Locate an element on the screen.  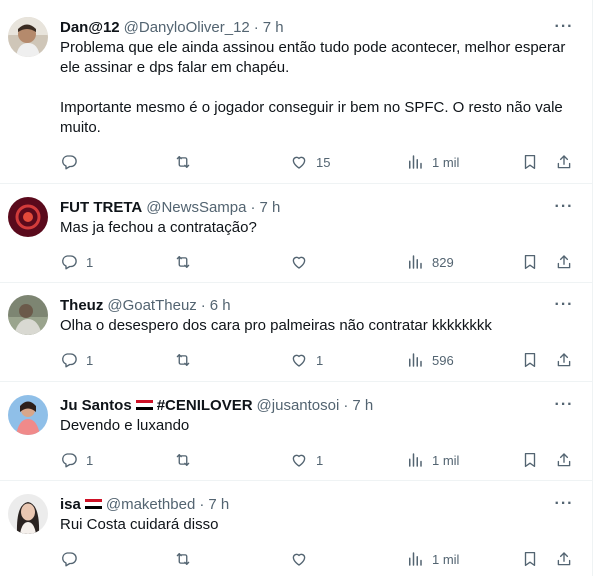
display-name: Dan@12 is located at coordinates (90, 27).